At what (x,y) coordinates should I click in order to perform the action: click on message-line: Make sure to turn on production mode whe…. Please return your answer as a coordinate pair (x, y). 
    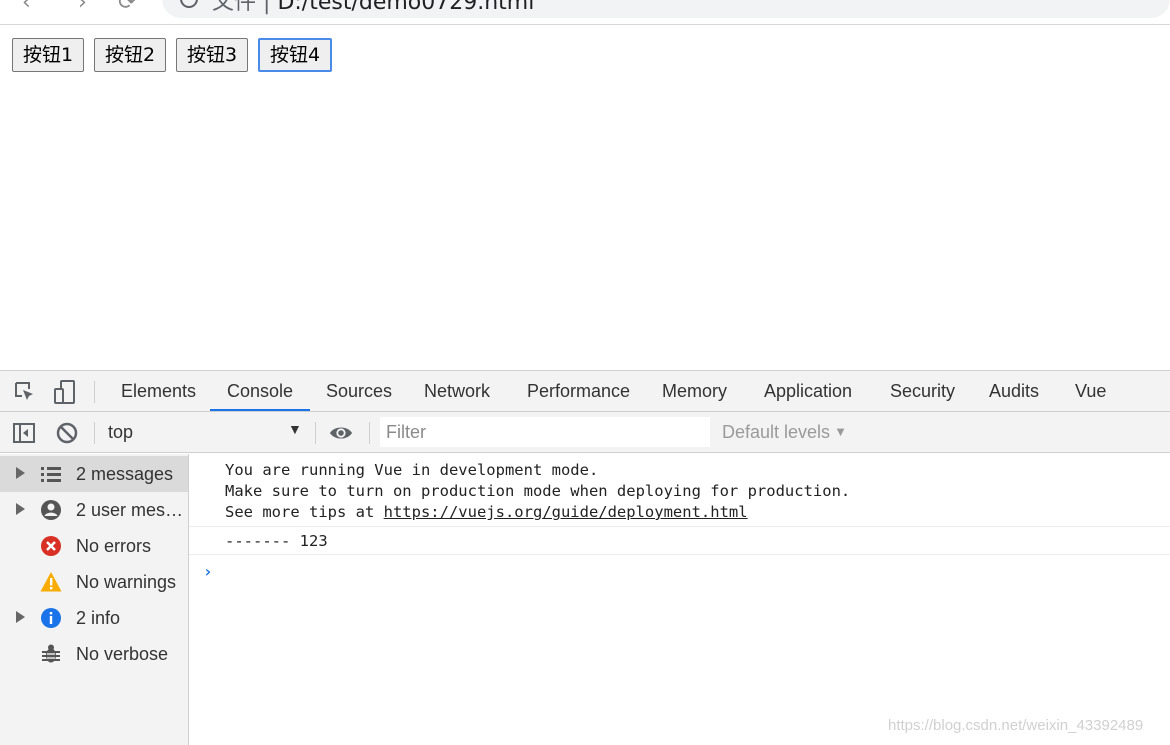
    Looking at the image, I should click on (538, 491).